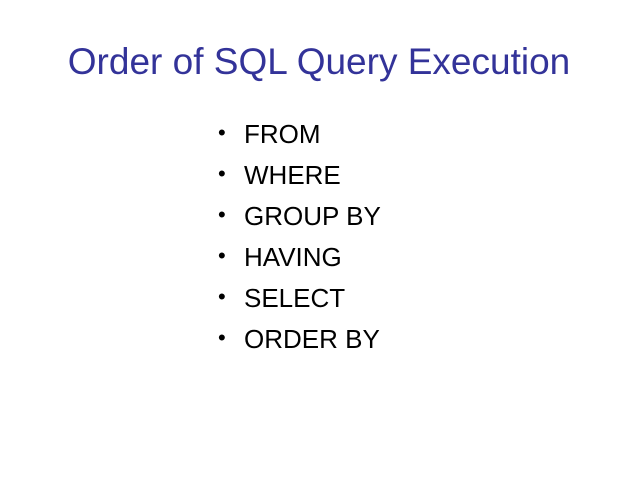  I want to click on bullet-label: FROM, so click(282, 134).